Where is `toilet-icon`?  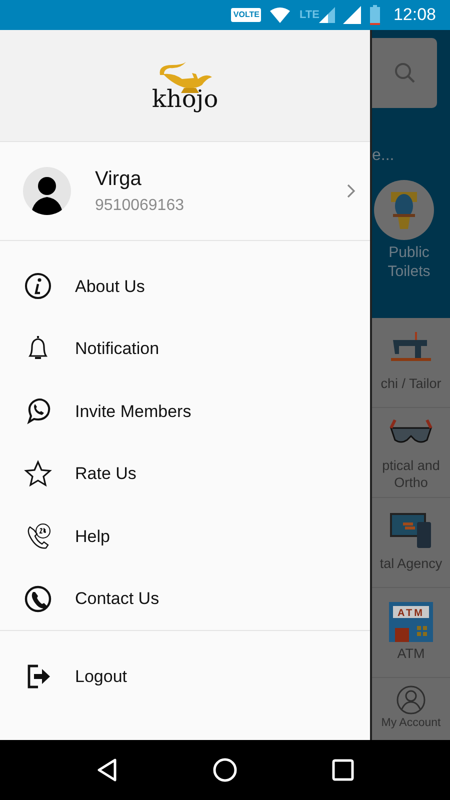
toilet-icon is located at coordinates (404, 210).